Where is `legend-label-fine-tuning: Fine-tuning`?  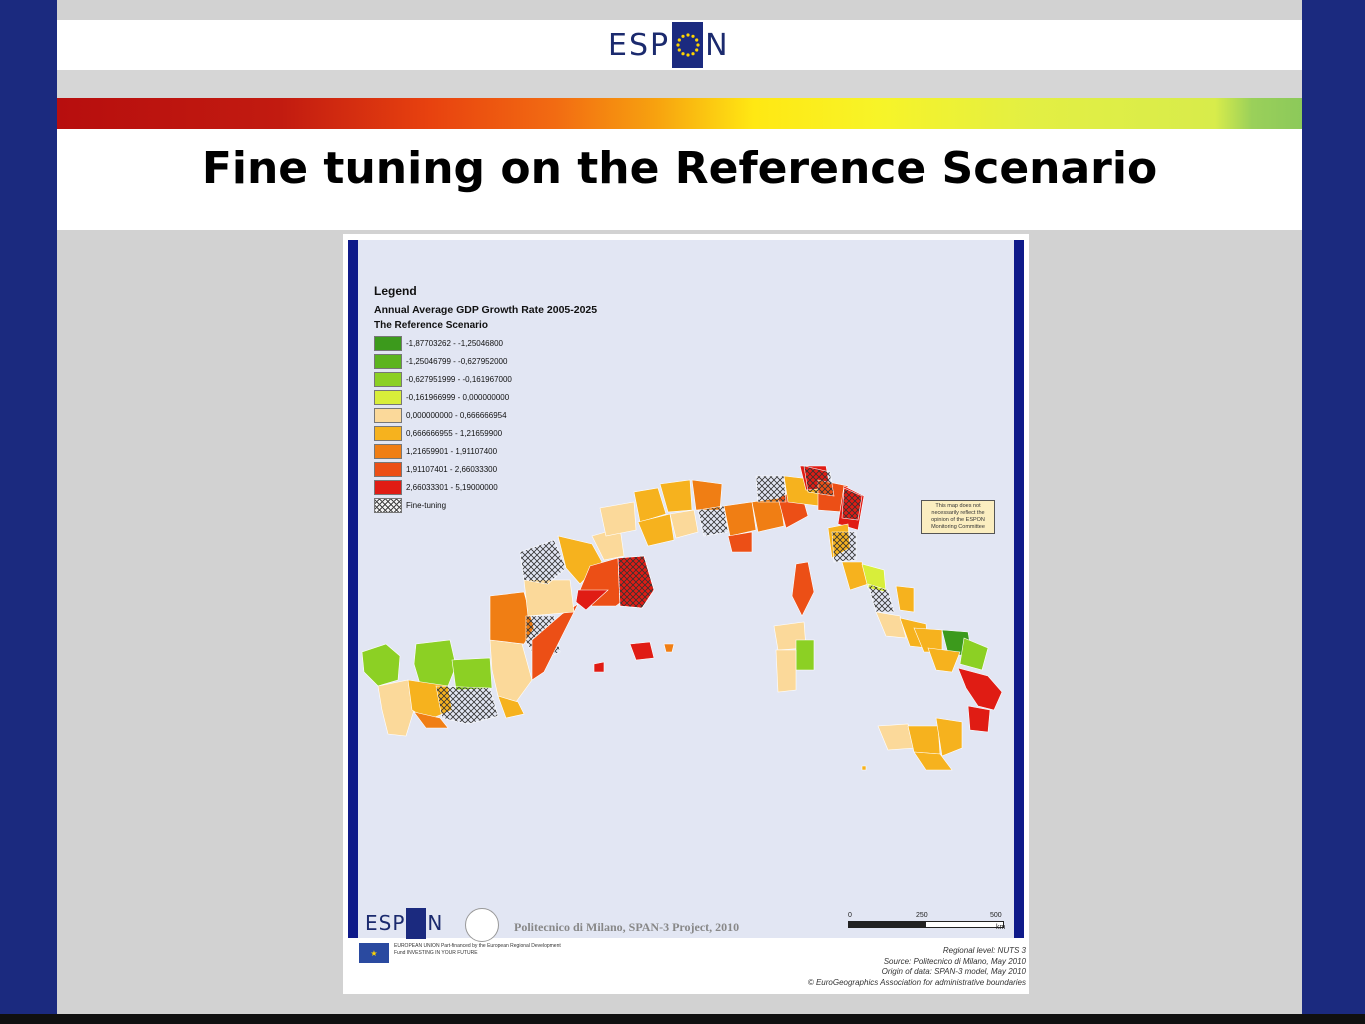 legend-label-fine-tuning: Fine-tuning is located at coordinates (426, 505).